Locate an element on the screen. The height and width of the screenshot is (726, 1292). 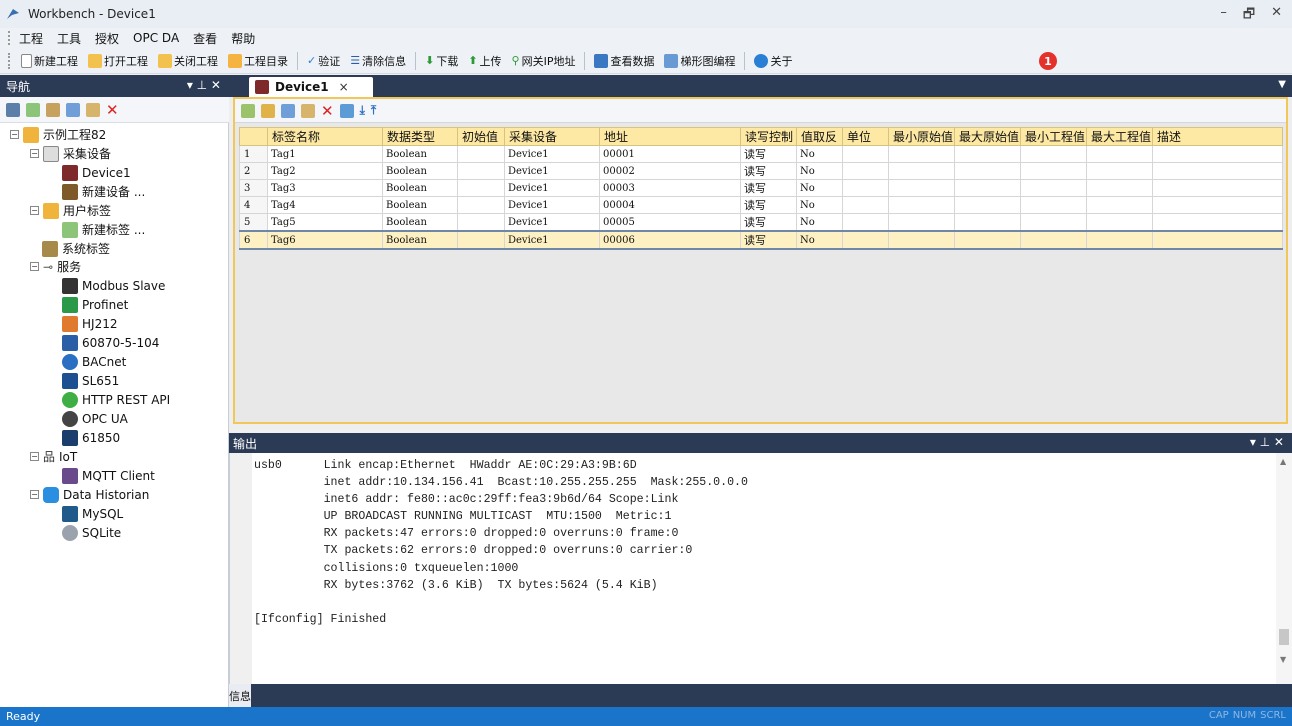
properties-icon is located at coordinates (53, 109).